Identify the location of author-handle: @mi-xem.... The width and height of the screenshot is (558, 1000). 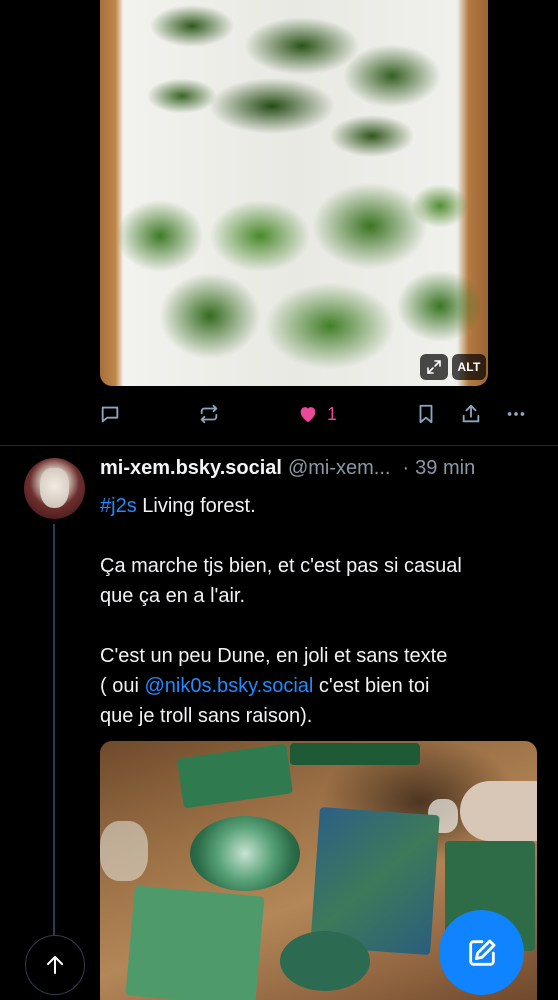
(339, 468).